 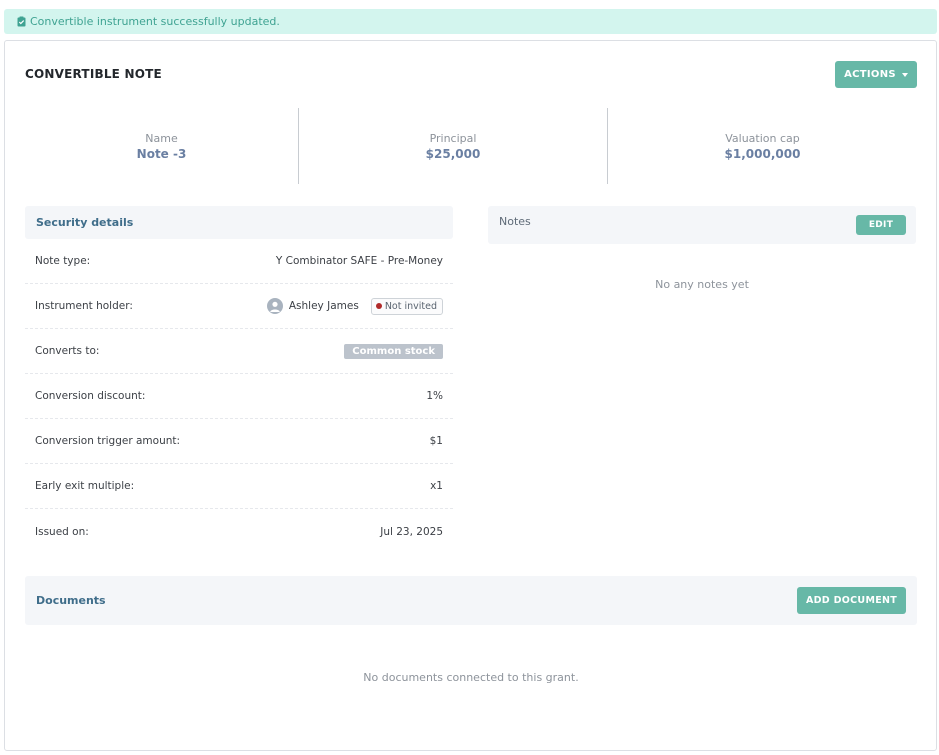 What do you see at coordinates (762, 146) in the screenshot?
I see `stat-valuation-cap: Valuation cap $1,000,000` at bounding box center [762, 146].